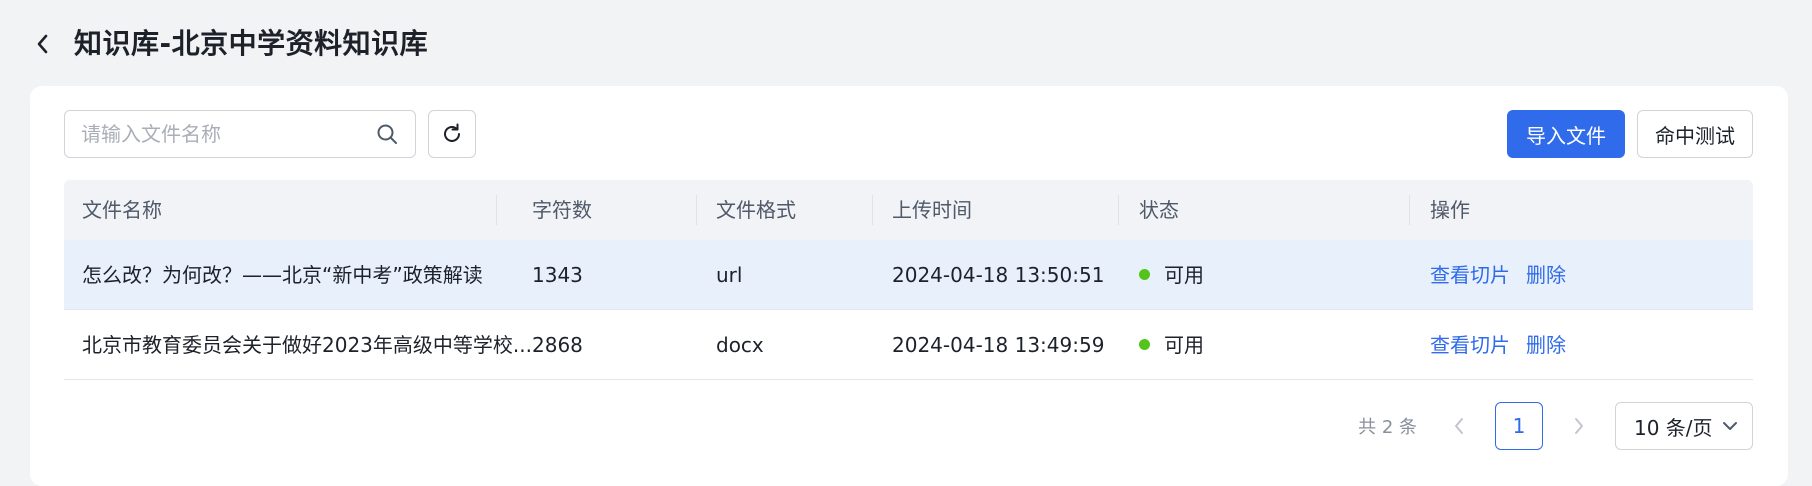 The height and width of the screenshot is (486, 1812). Describe the element at coordinates (740, 345) in the screenshot. I see `file-format: docx` at that location.